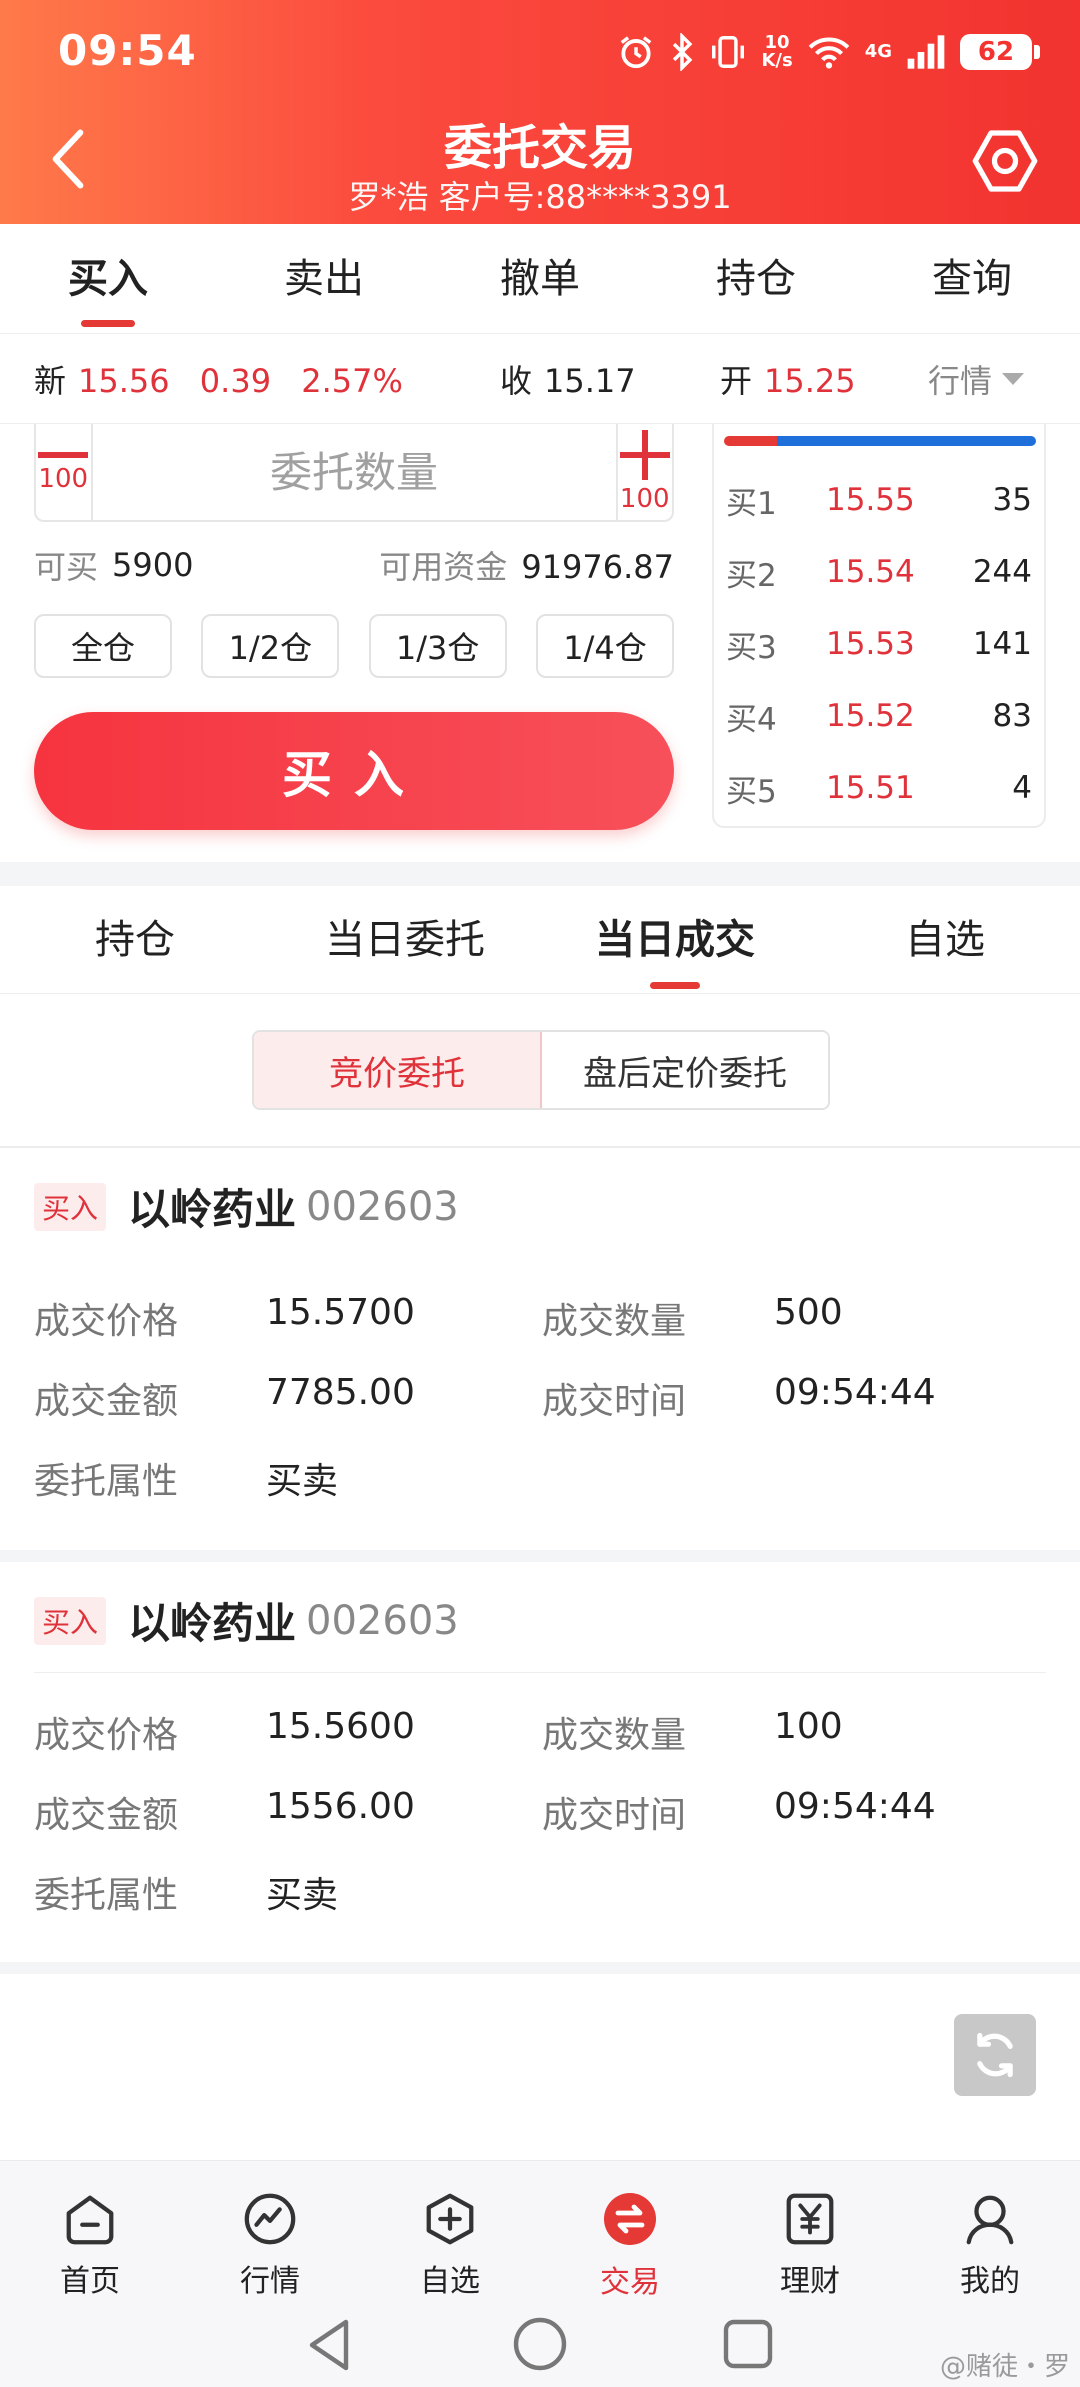 This screenshot has height=2387, width=1080. Describe the element at coordinates (270, 646) in the screenshot. I see `half-position-button: 1/2仓` at that location.